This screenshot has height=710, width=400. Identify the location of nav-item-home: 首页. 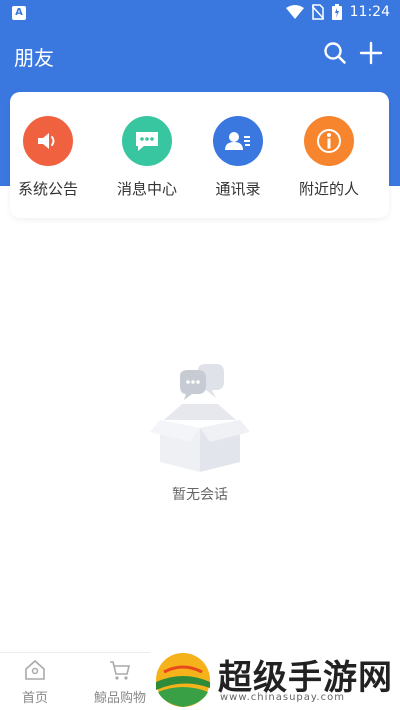
(35, 682).